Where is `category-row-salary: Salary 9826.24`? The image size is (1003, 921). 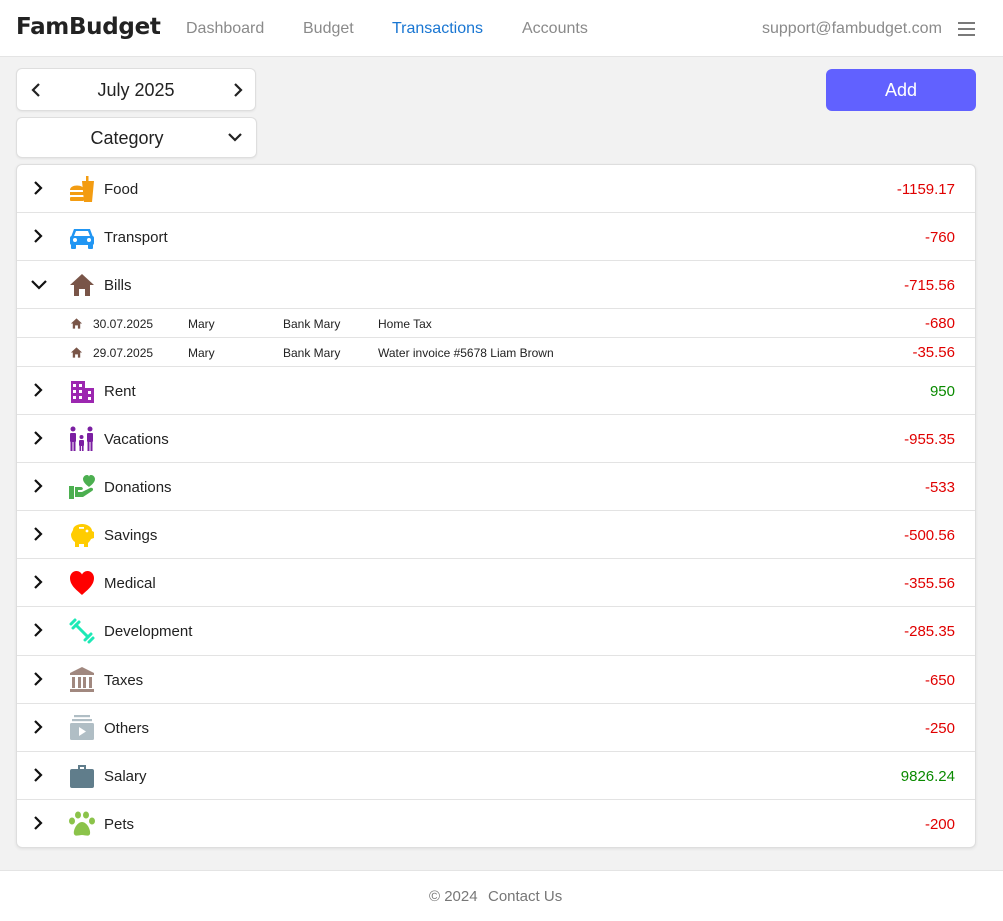 category-row-salary: Salary 9826.24 is located at coordinates (496, 776).